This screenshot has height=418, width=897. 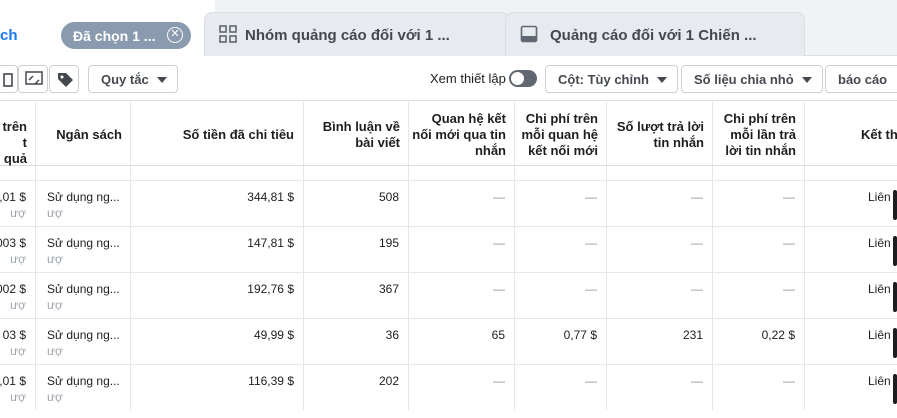 I want to click on cell-c0-value: ,01 $, so click(x=13, y=381).